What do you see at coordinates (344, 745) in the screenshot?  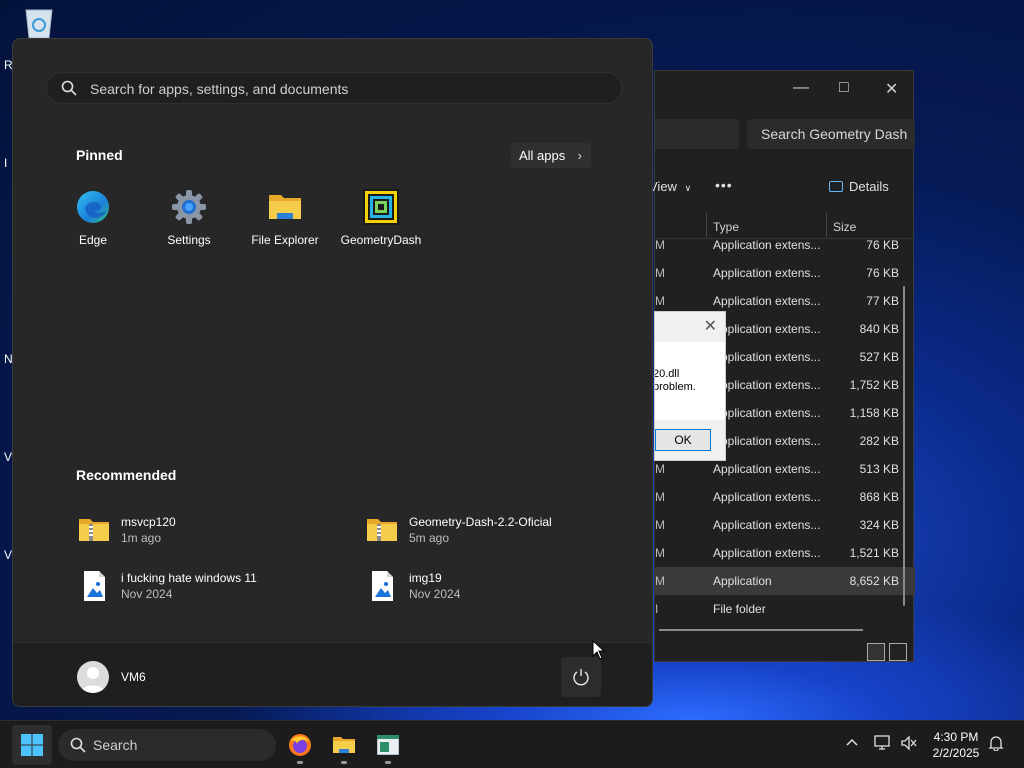 I see `taskbar-file-explorer` at bounding box center [344, 745].